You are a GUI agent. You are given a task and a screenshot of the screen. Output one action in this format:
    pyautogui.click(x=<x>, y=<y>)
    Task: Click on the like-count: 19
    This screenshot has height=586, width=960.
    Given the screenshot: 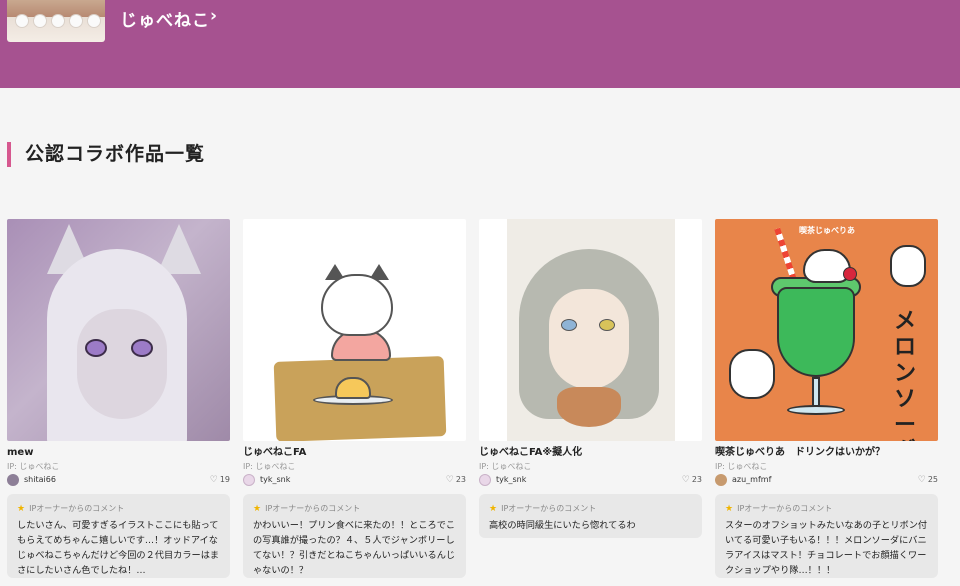 What is the action you would take?
    pyautogui.click(x=224, y=479)
    